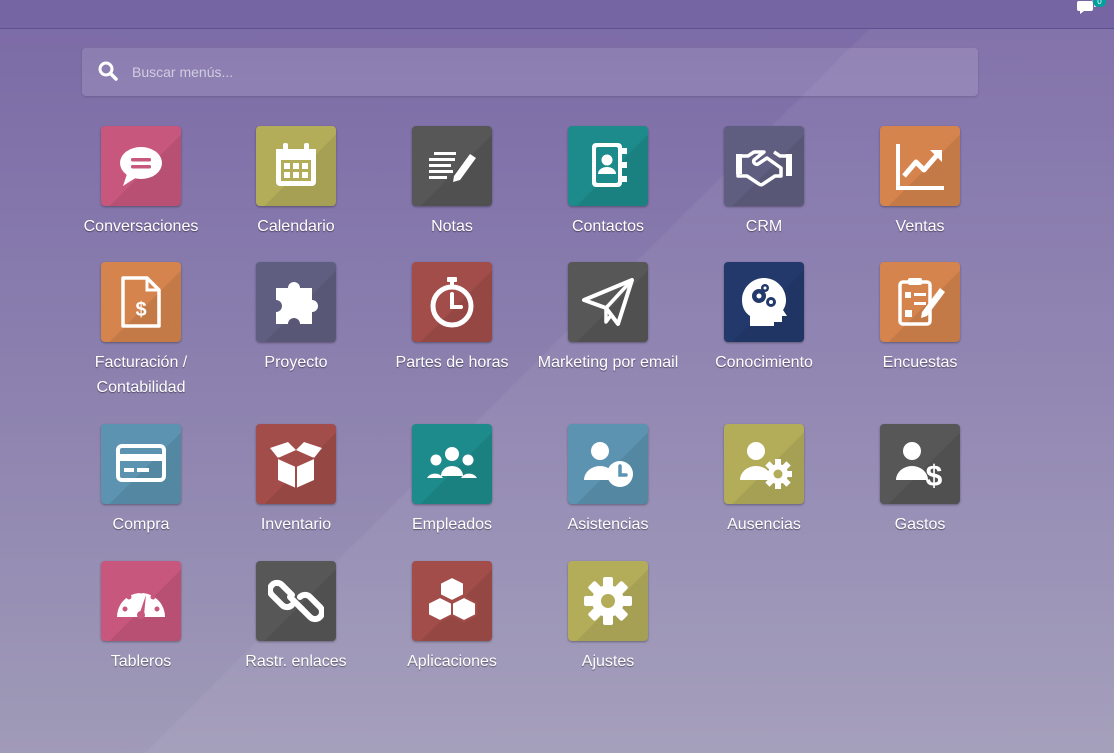 The height and width of the screenshot is (753, 1114). Describe the element at coordinates (1091, 9) in the screenshot. I see `messaging-menu: 0` at that location.